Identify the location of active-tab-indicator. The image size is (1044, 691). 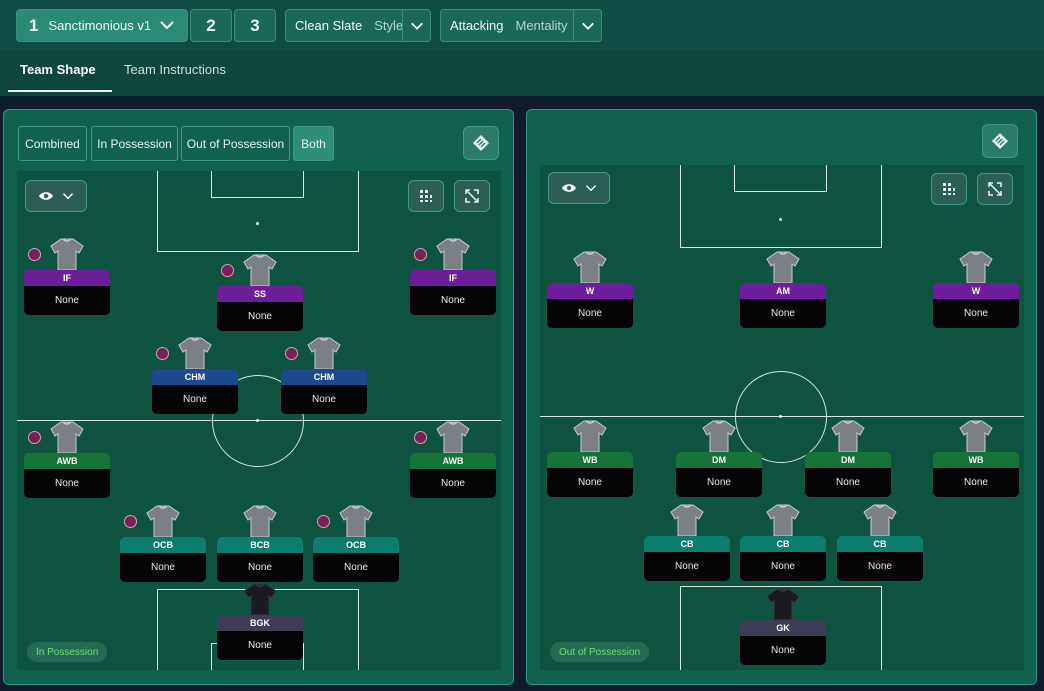
(60, 91).